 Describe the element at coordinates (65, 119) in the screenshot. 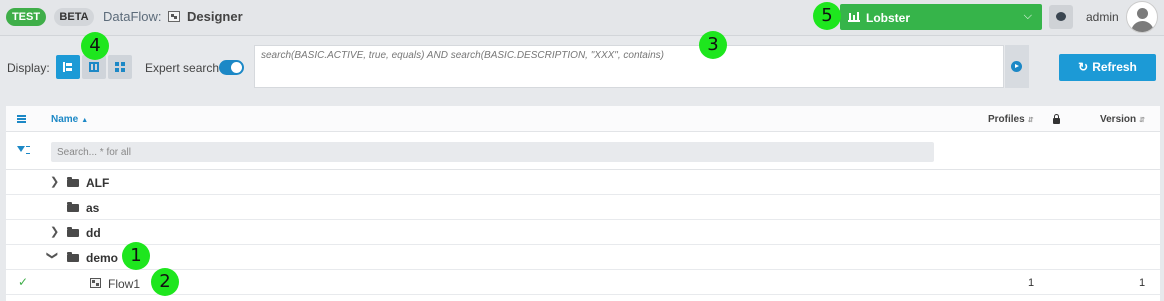

I see `column-name-label: Name` at that location.